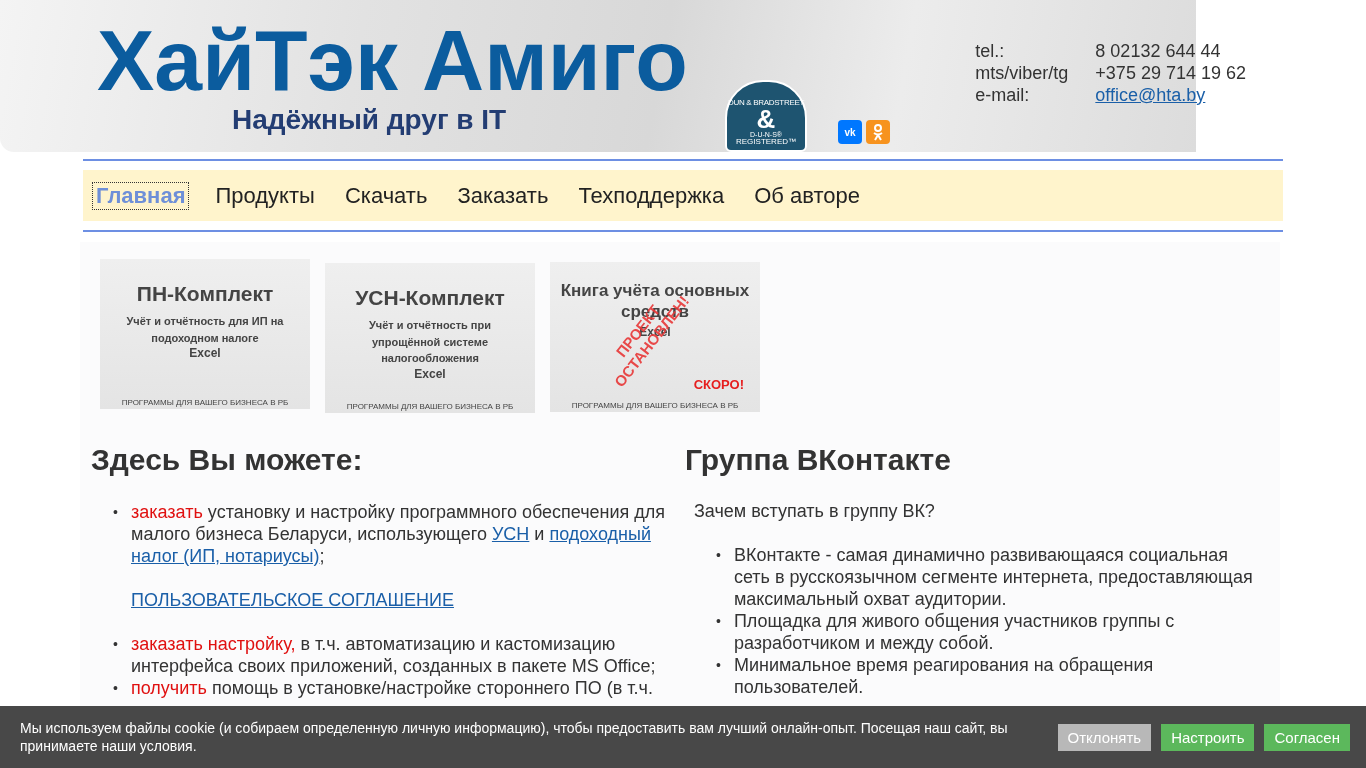 This screenshot has width=1366, height=768. I want to click on list-text: Площадка для живого общения участников группы с разработчиком и между собой., so click(954, 632).